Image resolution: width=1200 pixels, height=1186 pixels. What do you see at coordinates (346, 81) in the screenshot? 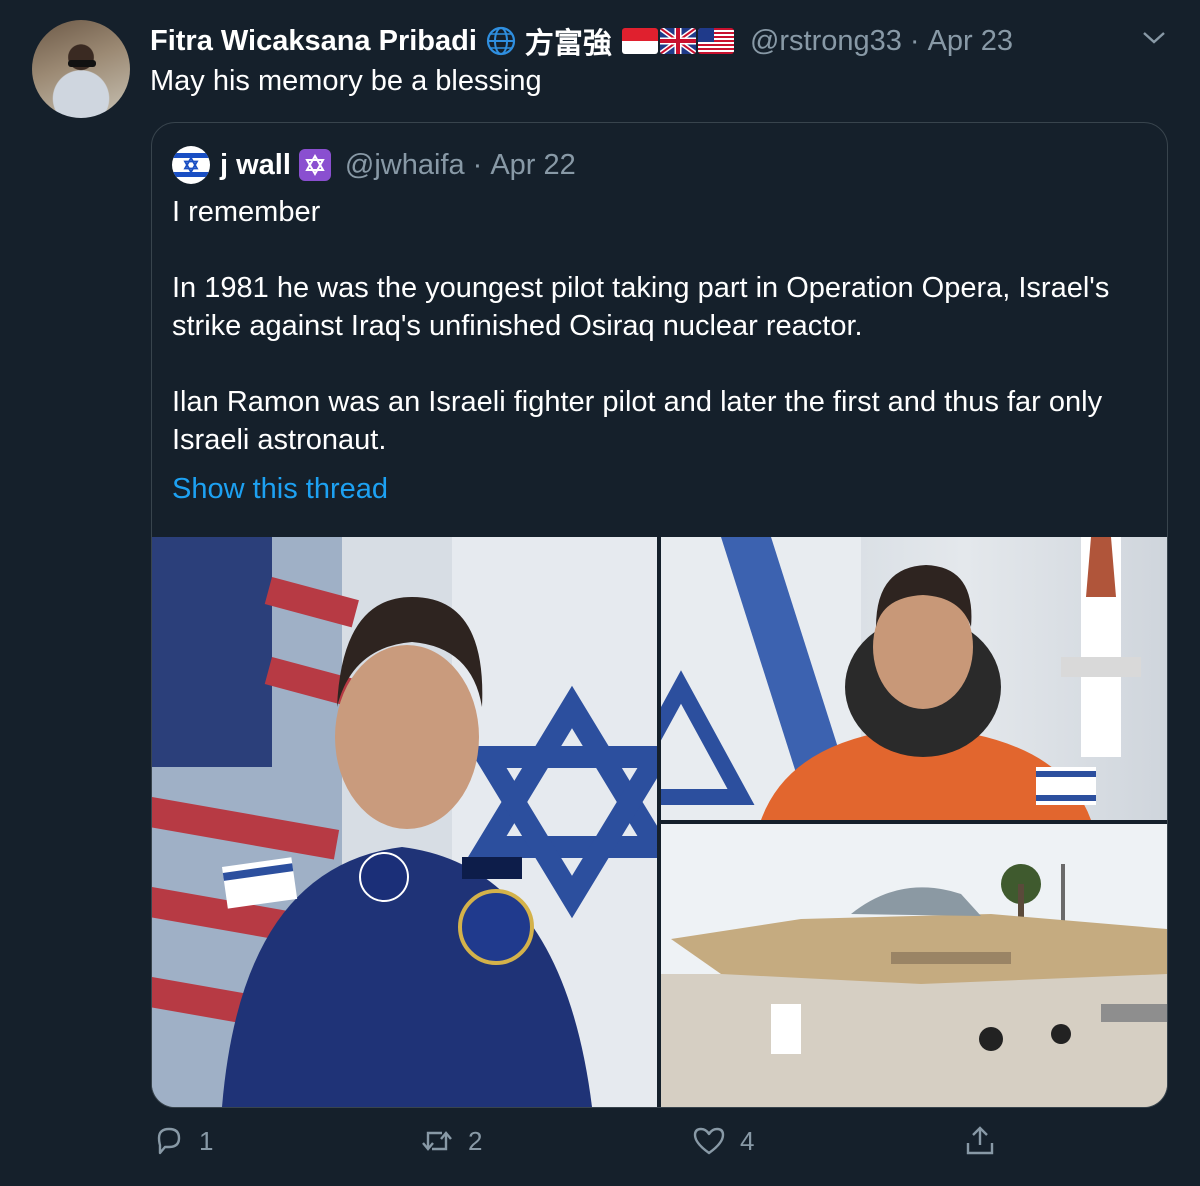
I see `tweet-text: May his memory be a blessing` at bounding box center [346, 81].